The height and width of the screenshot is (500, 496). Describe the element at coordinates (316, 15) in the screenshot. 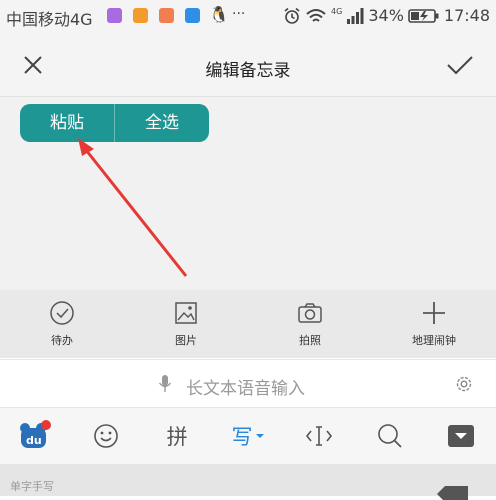

I see `wifi-icon` at that location.